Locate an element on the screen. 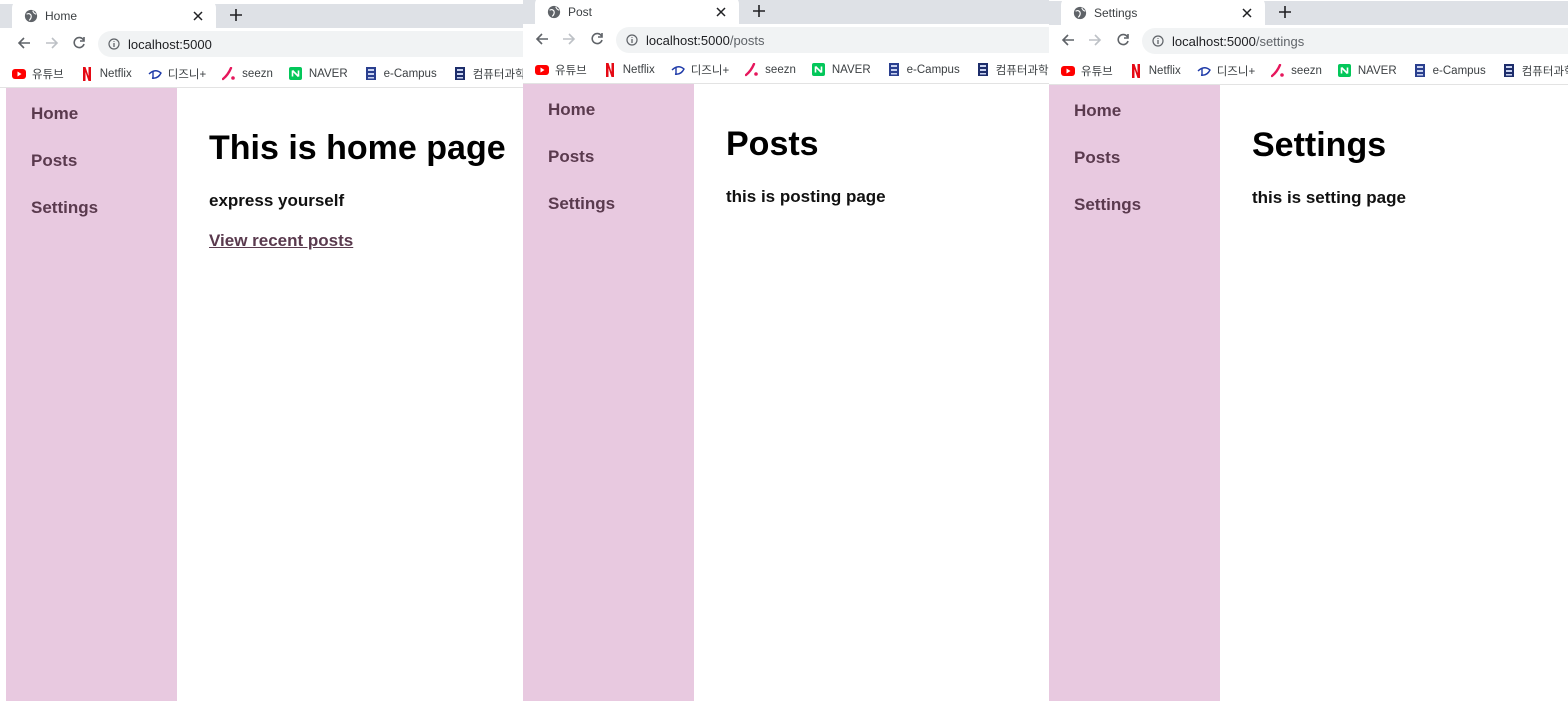  tab-home: Home is located at coordinates (114, 16).